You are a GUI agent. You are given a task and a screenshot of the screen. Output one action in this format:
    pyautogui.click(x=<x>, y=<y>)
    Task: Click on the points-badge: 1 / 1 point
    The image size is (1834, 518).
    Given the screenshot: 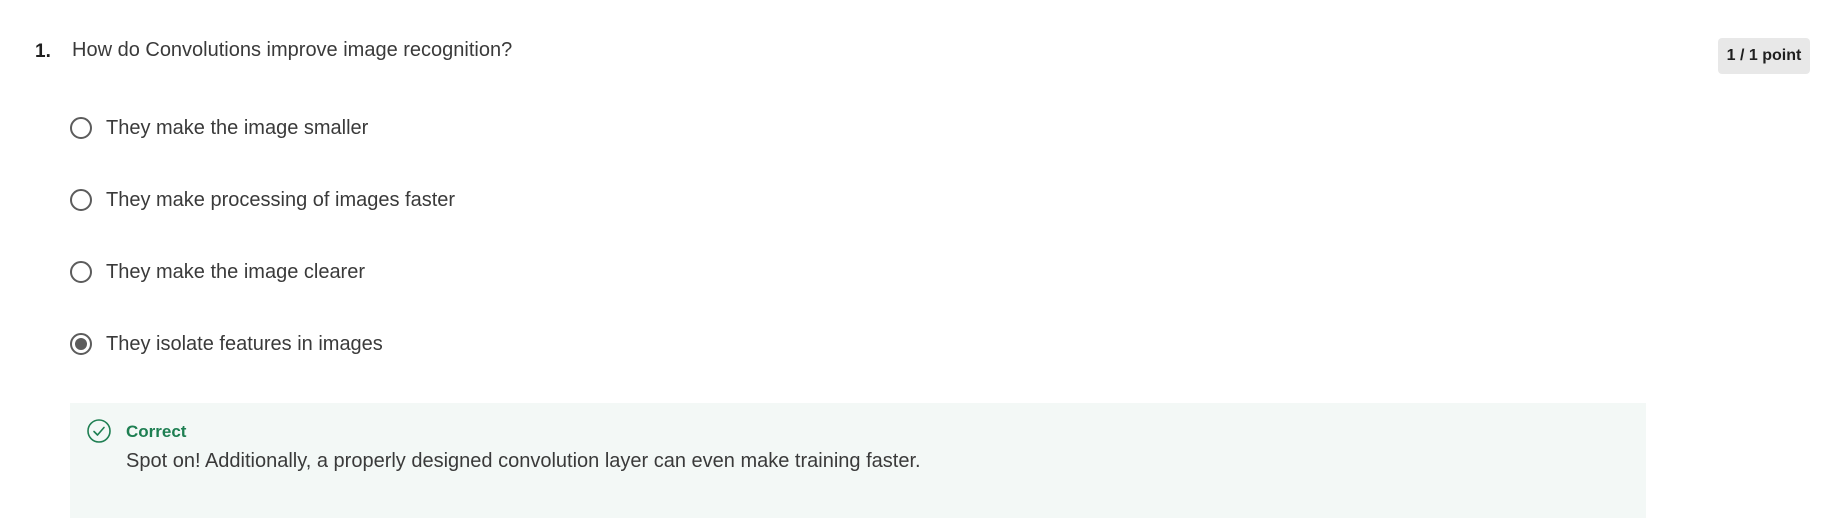 What is the action you would take?
    pyautogui.click(x=1764, y=56)
    